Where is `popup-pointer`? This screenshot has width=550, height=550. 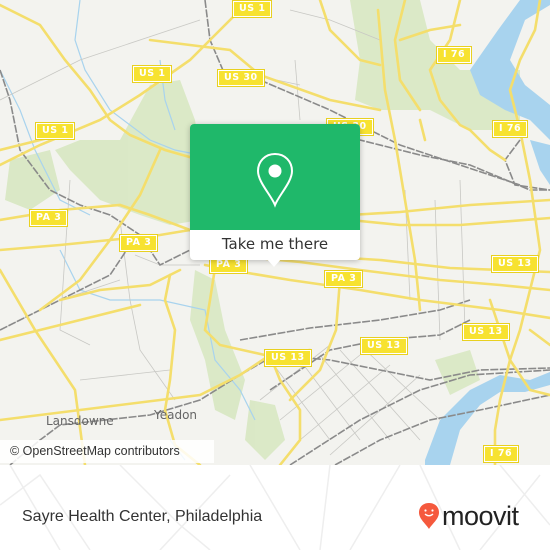
popup-pointer is located at coordinates (274, 262).